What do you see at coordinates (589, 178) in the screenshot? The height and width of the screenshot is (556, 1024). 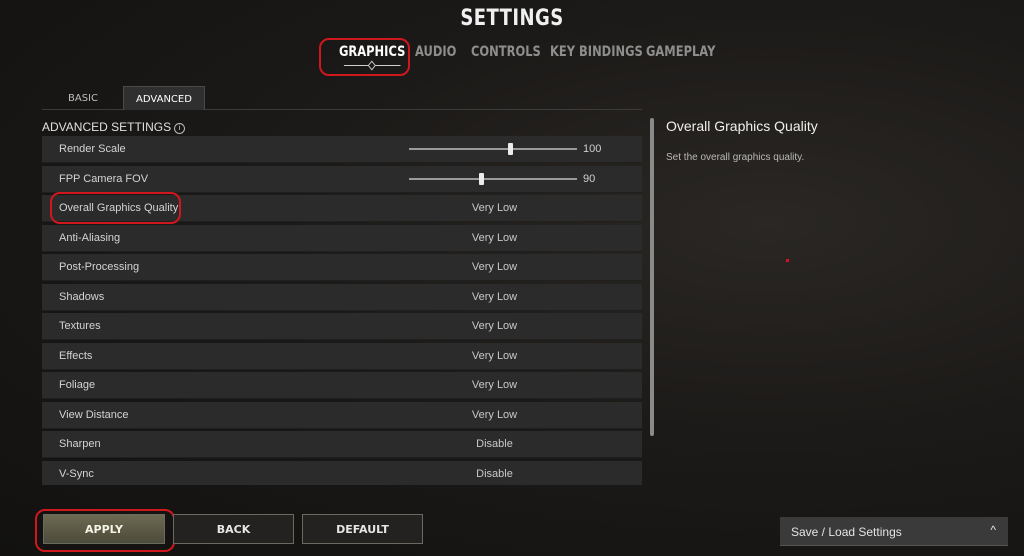 I see `slider-value: 90` at bounding box center [589, 178].